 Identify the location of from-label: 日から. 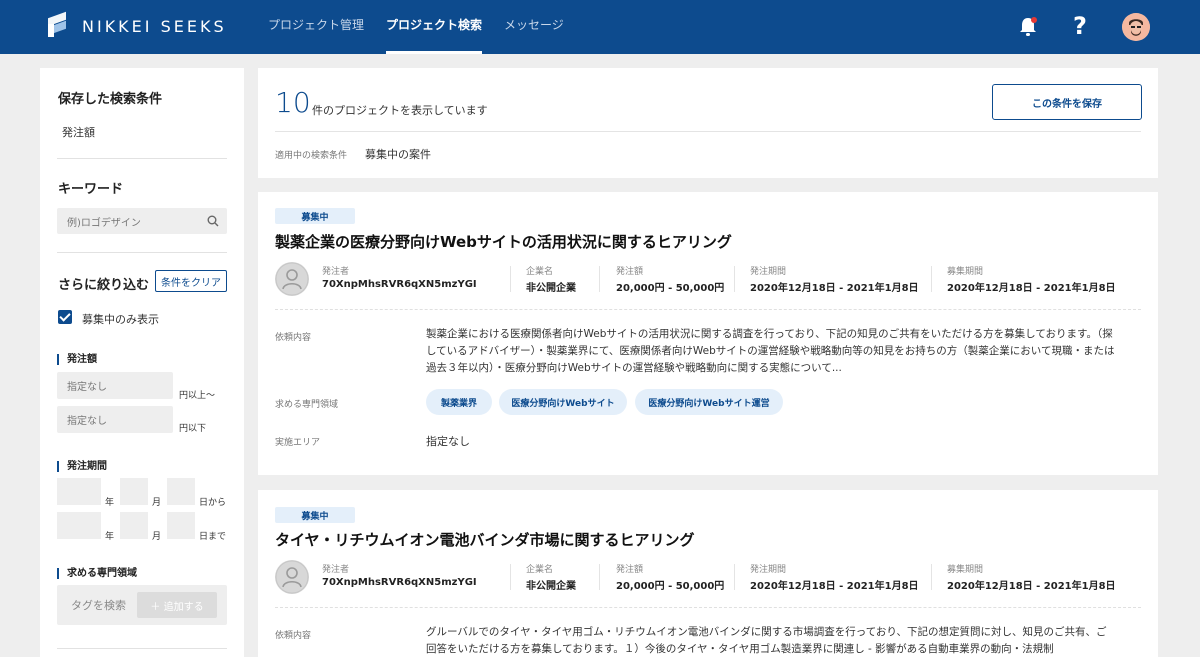
(213, 503).